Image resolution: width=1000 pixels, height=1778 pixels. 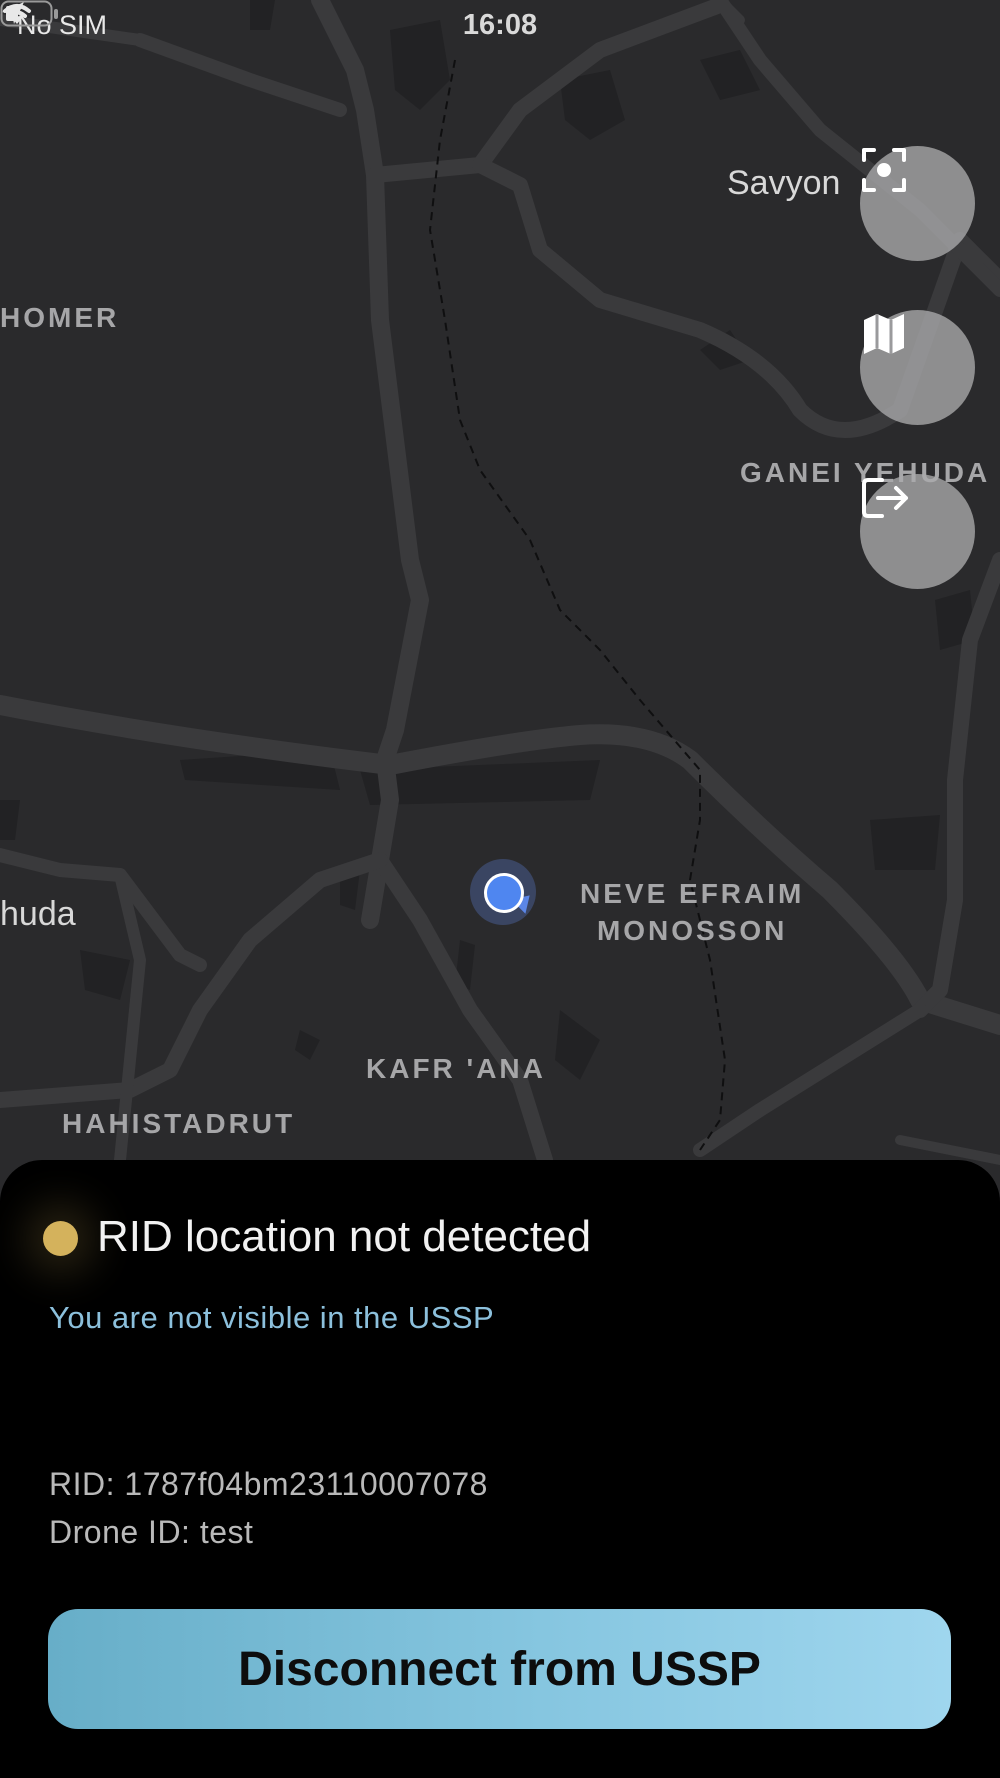 What do you see at coordinates (917, 203) in the screenshot?
I see `recenter-button` at bounding box center [917, 203].